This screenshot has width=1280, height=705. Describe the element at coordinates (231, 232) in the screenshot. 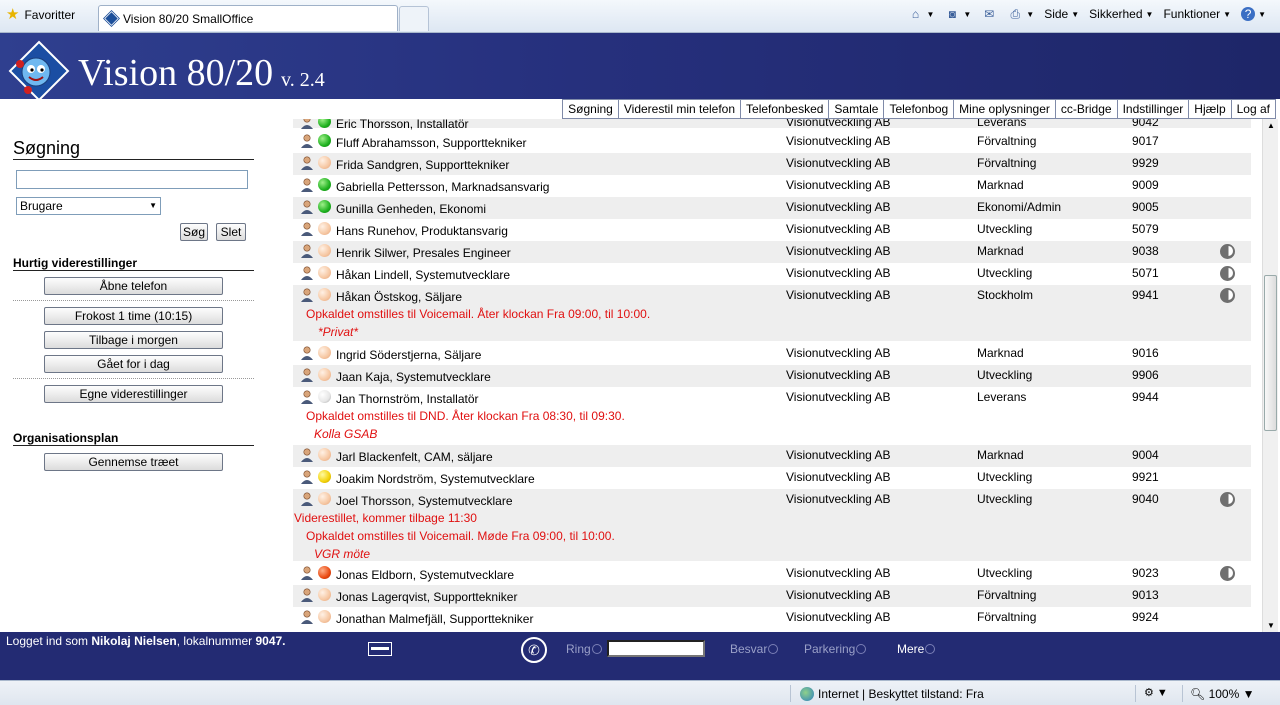

I see `clear-button: Slet` at that location.